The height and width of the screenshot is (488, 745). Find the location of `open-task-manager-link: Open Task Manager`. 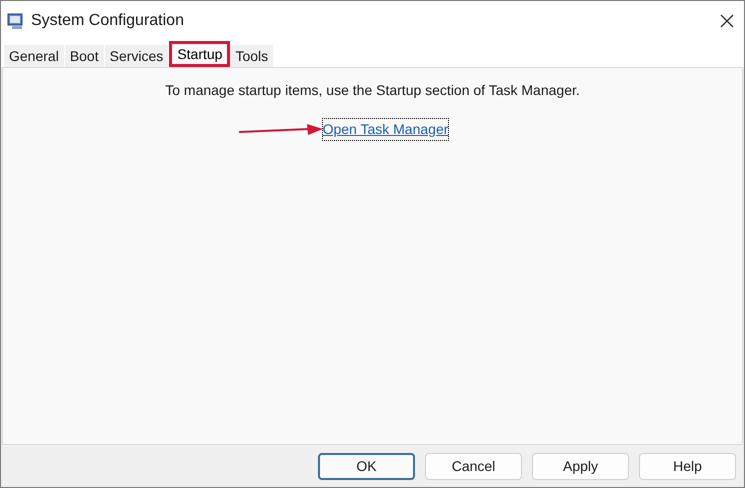

open-task-manager-link: Open Task Manager is located at coordinates (385, 129).